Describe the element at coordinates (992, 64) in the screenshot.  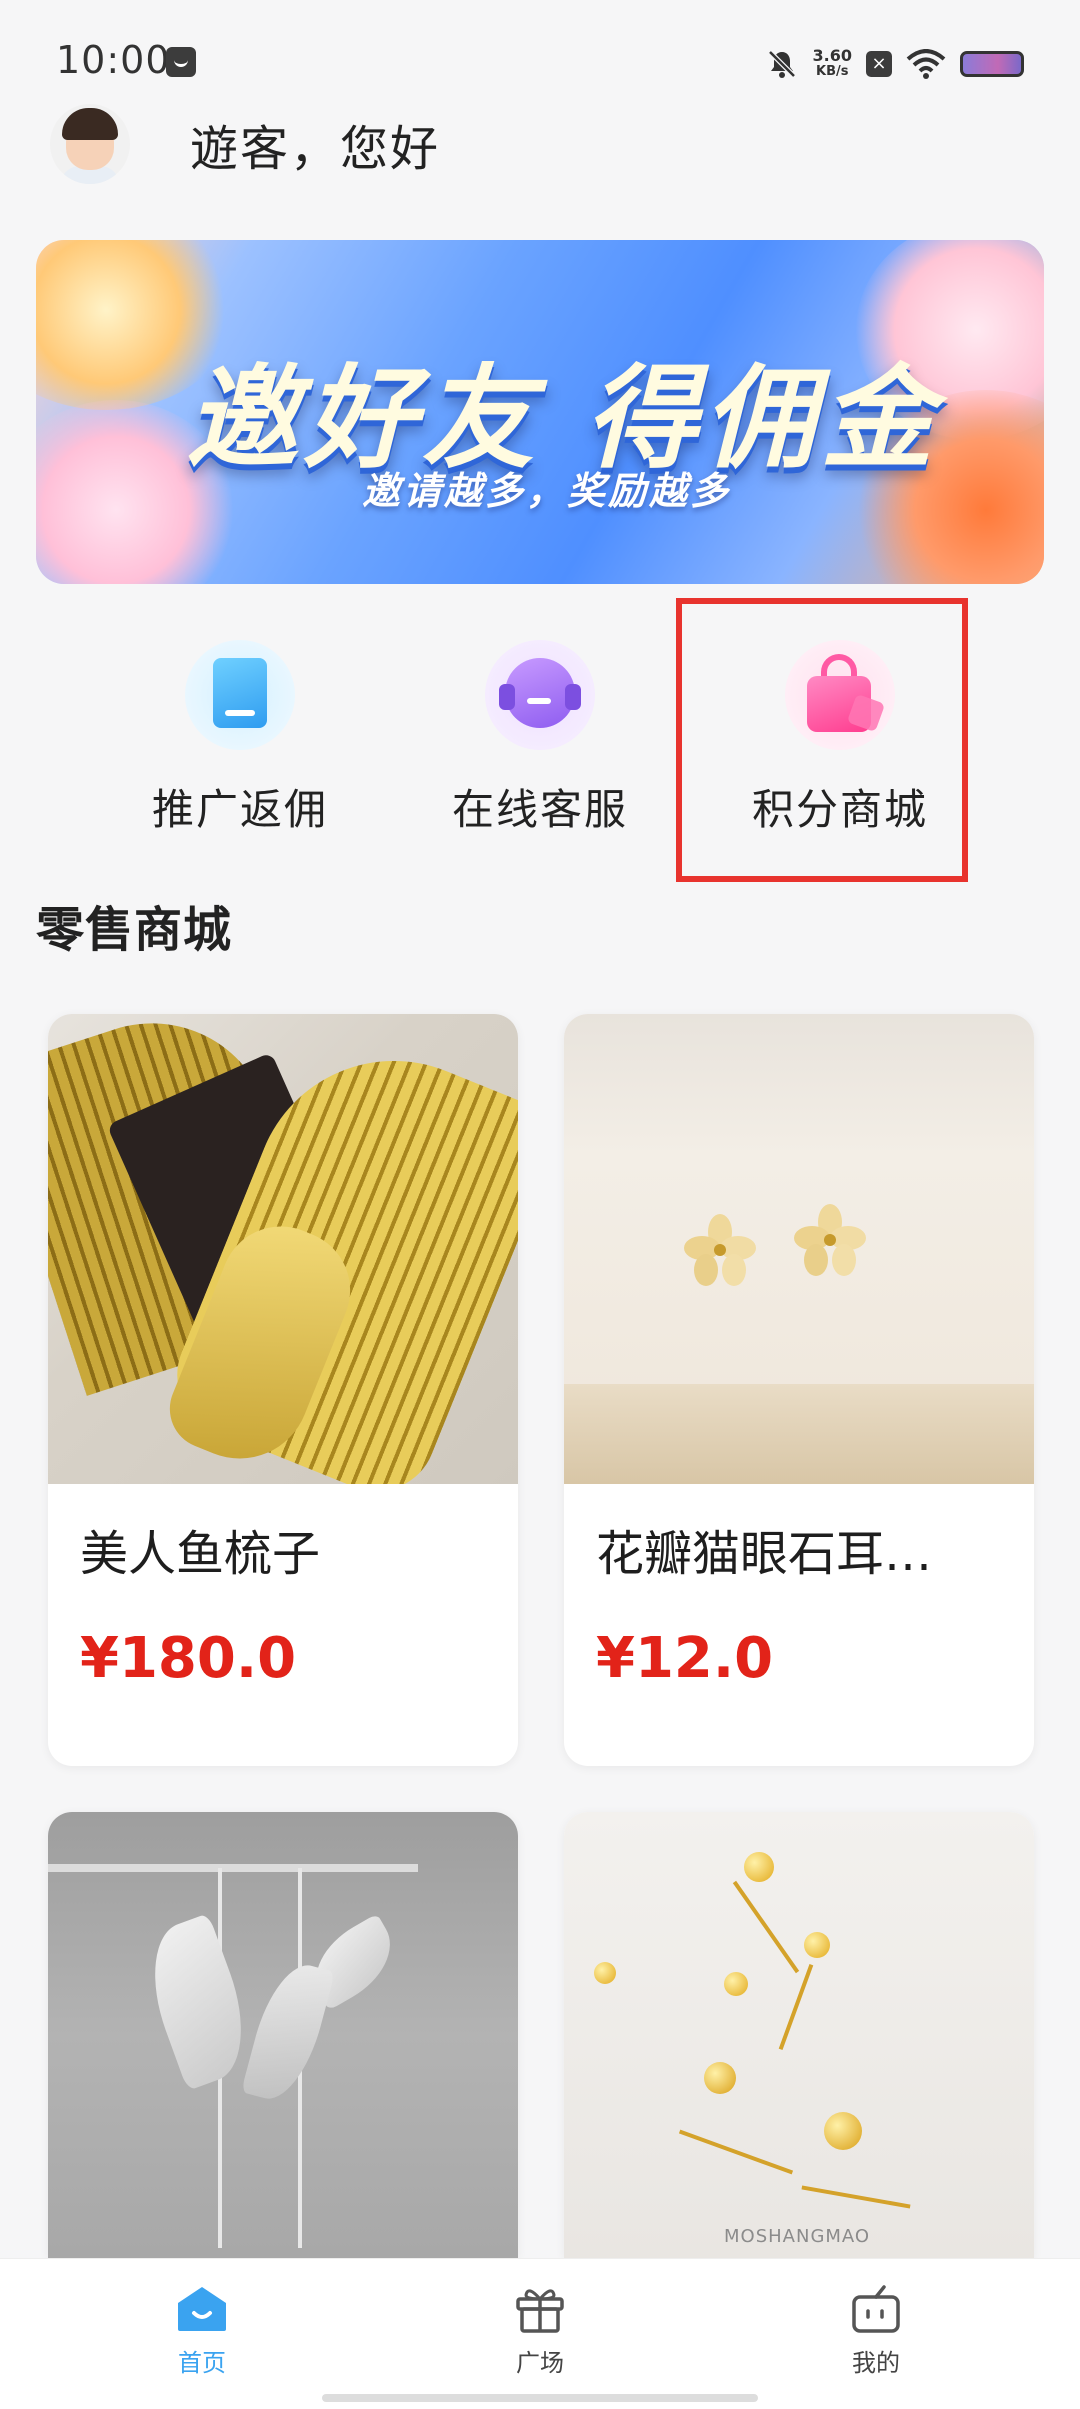
I see `battery-icon` at that location.